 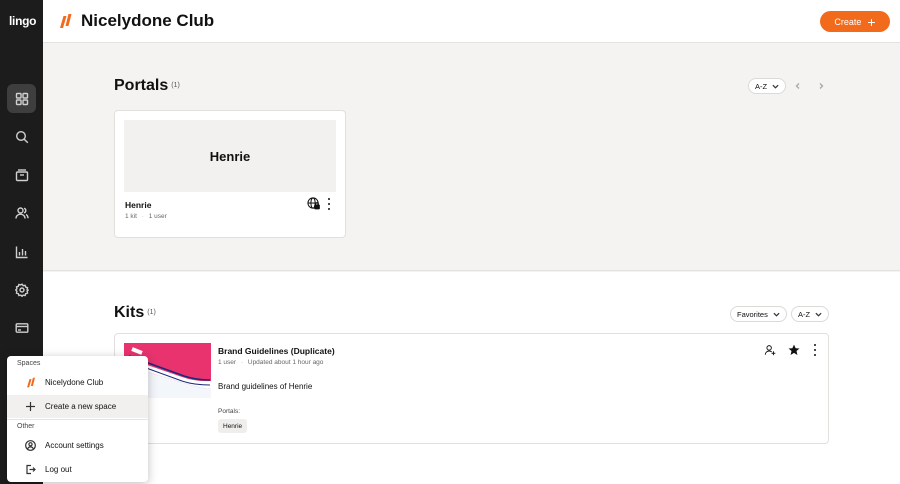 I want to click on globe-lock-icon, so click(x=313, y=203).